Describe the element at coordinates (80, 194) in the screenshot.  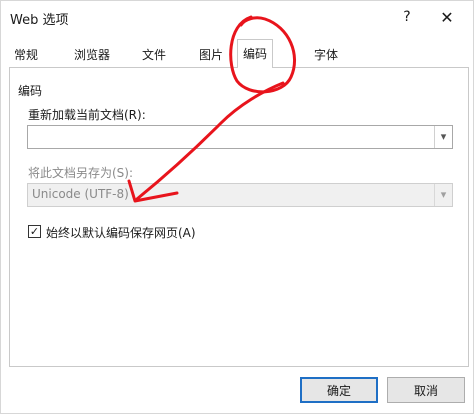
I see `save-as-encoding-value: Unicode (UTF-8)` at that location.